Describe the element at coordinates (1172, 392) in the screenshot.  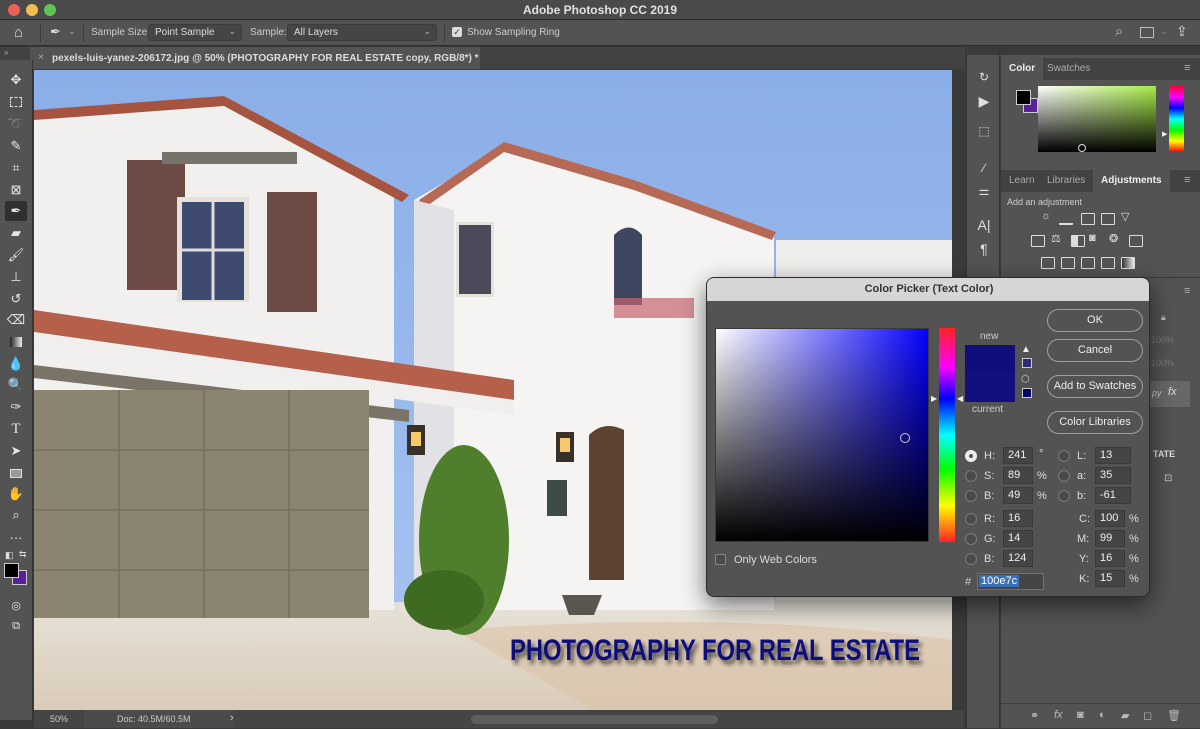
I see `fx-icon: fx` at that location.